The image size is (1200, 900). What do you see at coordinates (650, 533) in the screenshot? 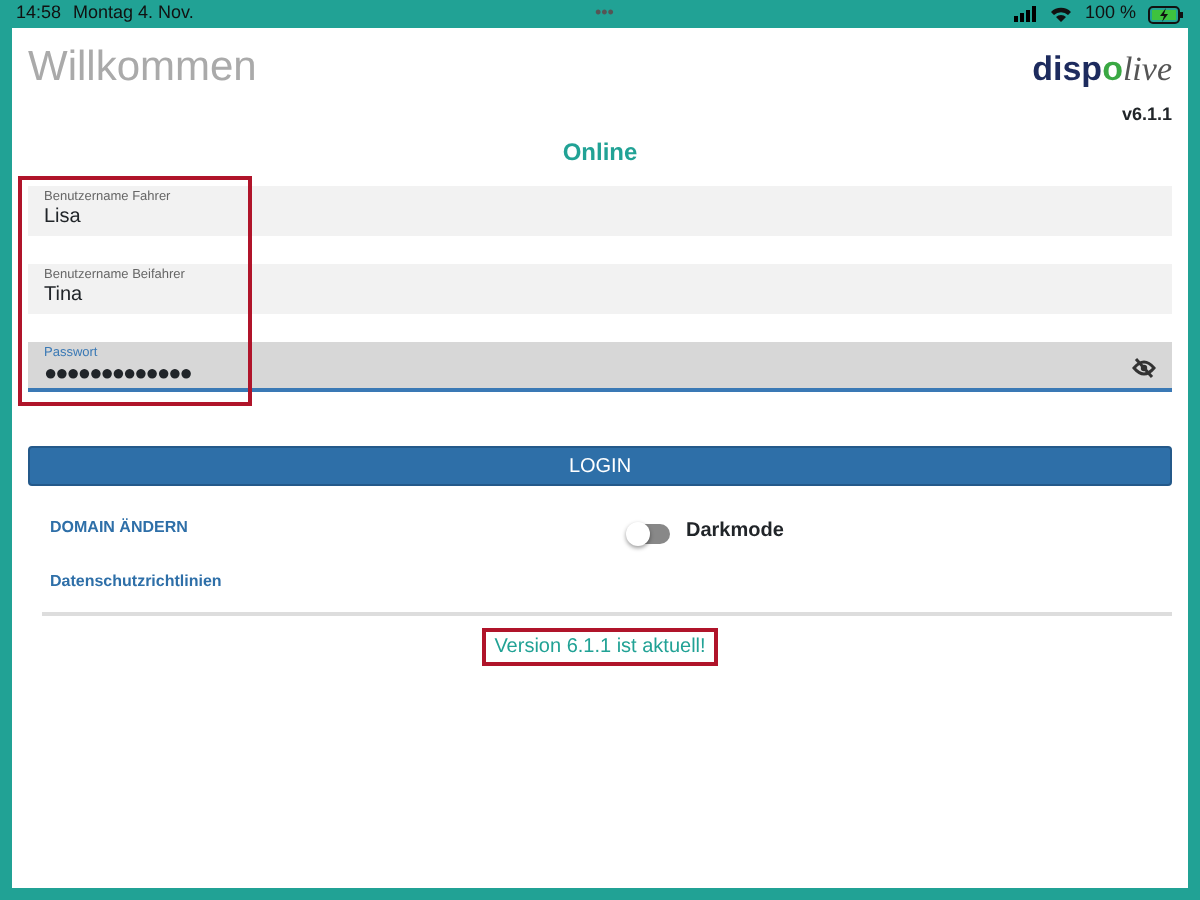
I see `darkmode-toggle` at bounding box center [650, 533].